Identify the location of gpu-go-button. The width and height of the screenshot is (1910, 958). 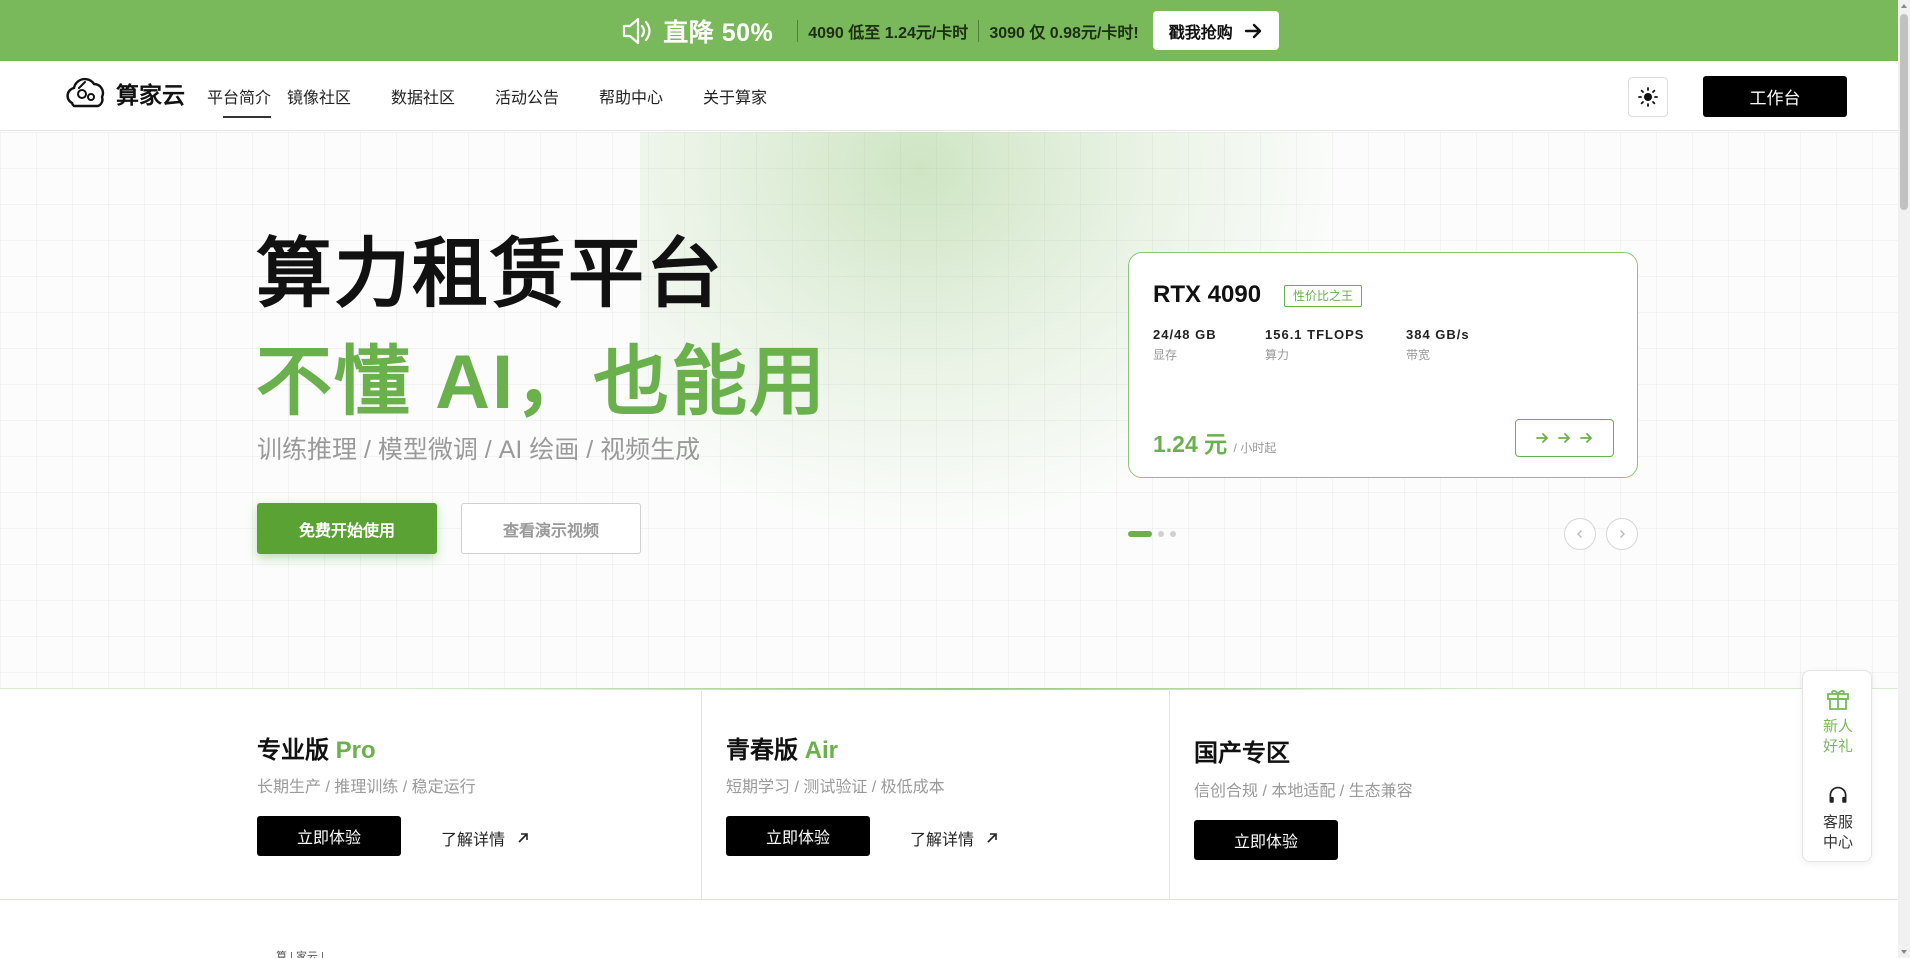
(1564, 438).